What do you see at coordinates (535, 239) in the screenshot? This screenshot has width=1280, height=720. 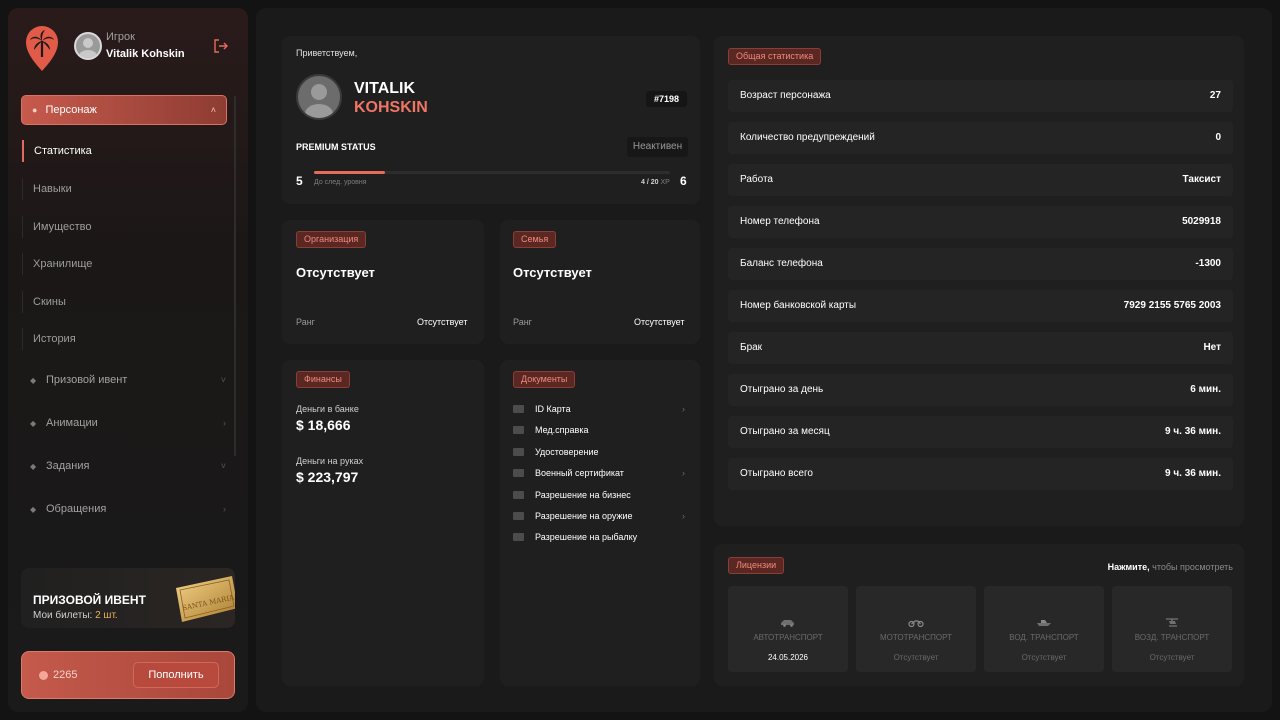 I see `family-tag: Семья` at bounding box center [535, 239].